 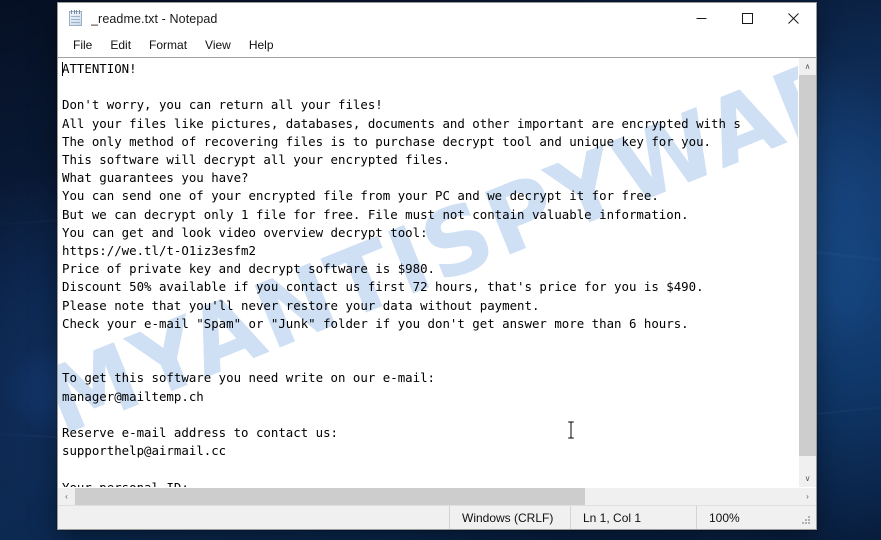 I want to click on vertical-scroll-thumb, so click(x=807, y=265).